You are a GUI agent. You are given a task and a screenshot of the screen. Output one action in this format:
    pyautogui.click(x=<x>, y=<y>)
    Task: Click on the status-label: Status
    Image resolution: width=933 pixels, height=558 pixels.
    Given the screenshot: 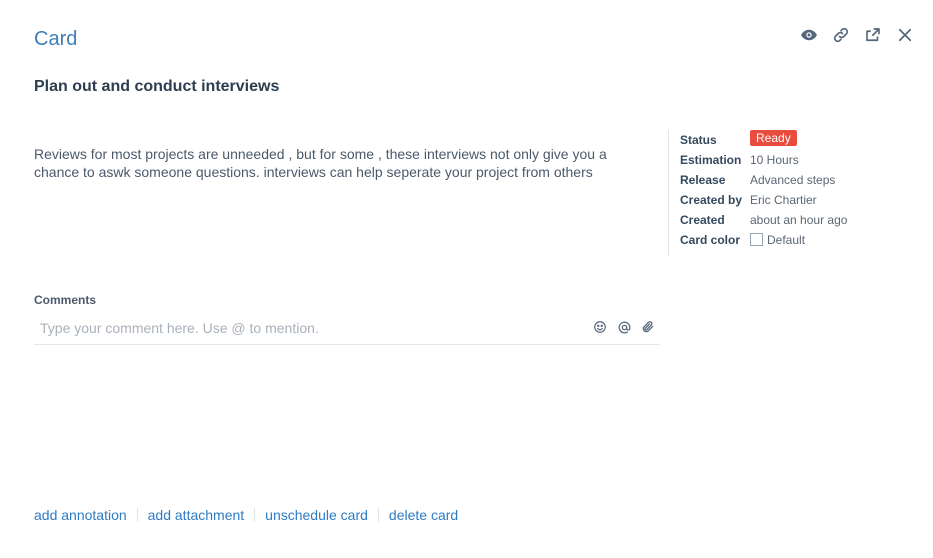 What is the action you would take?
    pyautogui.click(x=698, y=140)
    